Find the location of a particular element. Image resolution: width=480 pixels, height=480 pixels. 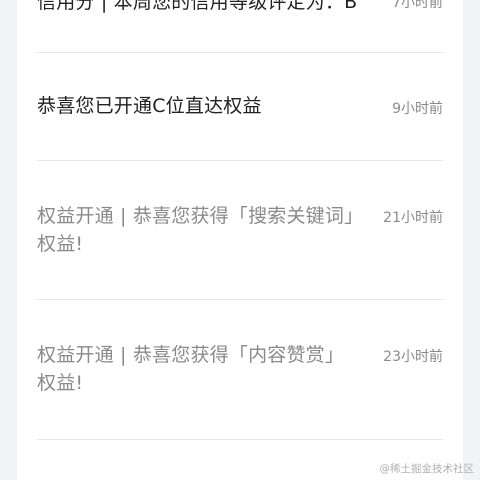

notification-title: 恭喜您已开通C位直达权益 is located at coordinates (149, 106).